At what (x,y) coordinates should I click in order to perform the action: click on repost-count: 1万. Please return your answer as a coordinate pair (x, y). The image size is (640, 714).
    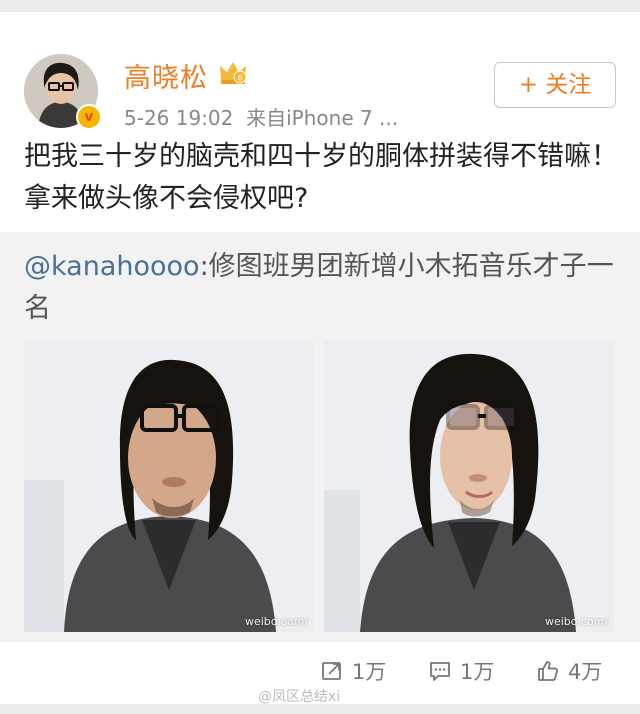
    Looking at the image, I should click on (369, 672).